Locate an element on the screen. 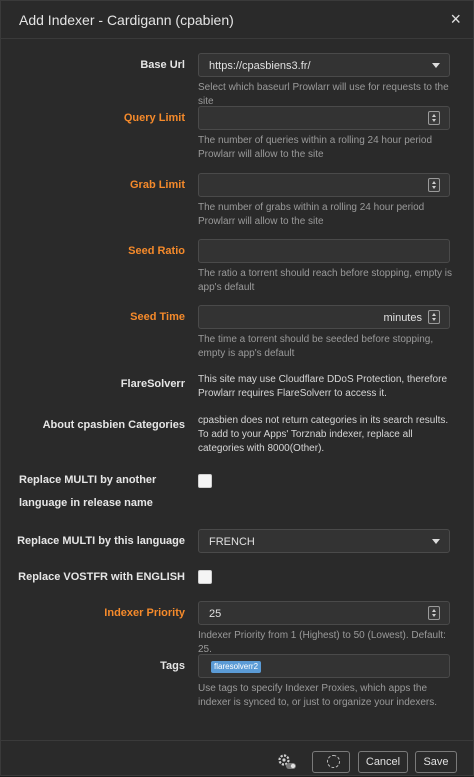 Image resolution: width=474 pixels, height=777 pixels. flaresolverr-label: FlareSolverr is located at coordinates (152, 384).